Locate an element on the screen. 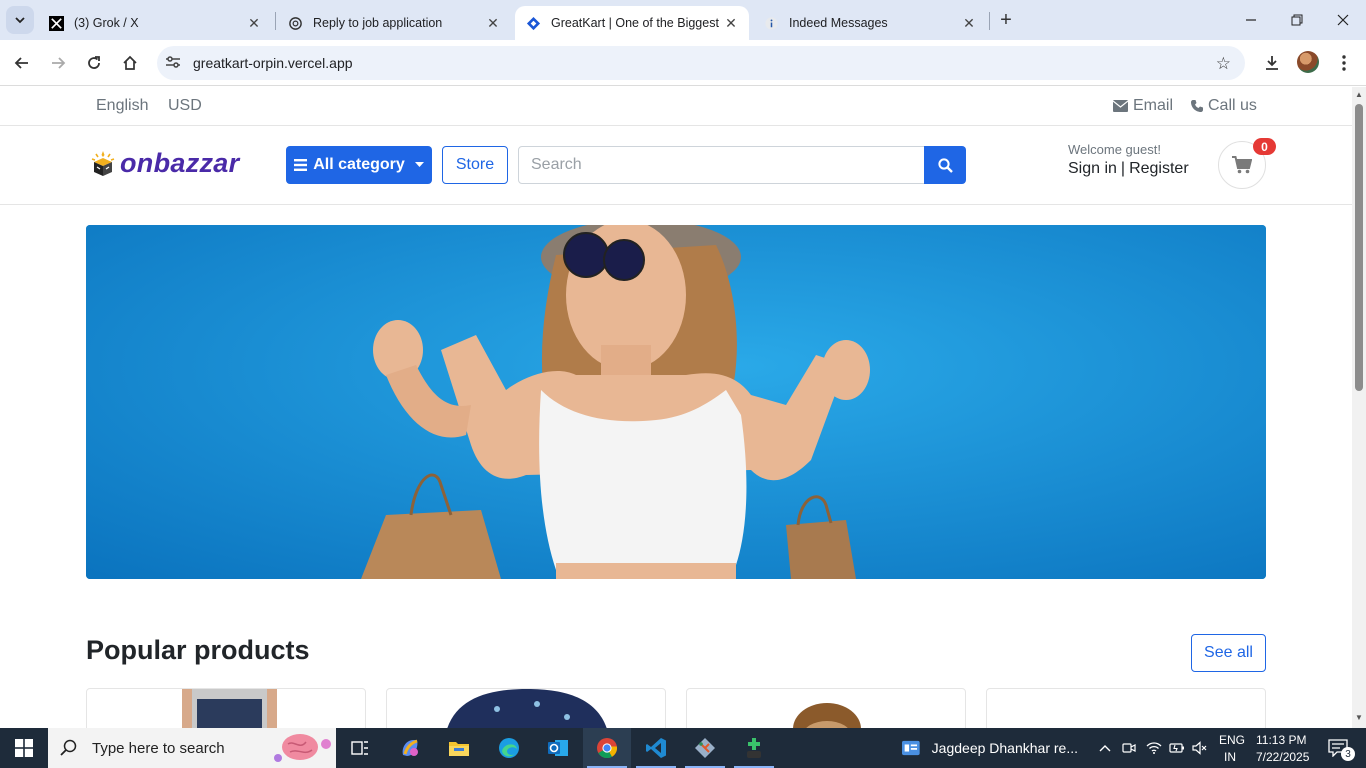 The height and width of the screenshot is (768, 1366). currency-selector: USD is located at coordinates (185, 106).